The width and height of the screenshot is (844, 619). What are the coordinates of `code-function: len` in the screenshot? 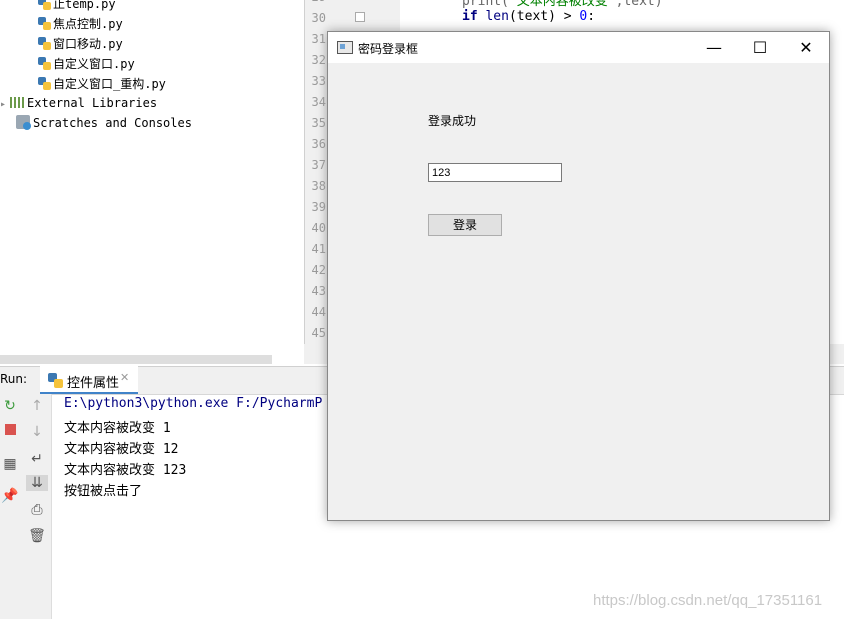 It's located at (497, 16).